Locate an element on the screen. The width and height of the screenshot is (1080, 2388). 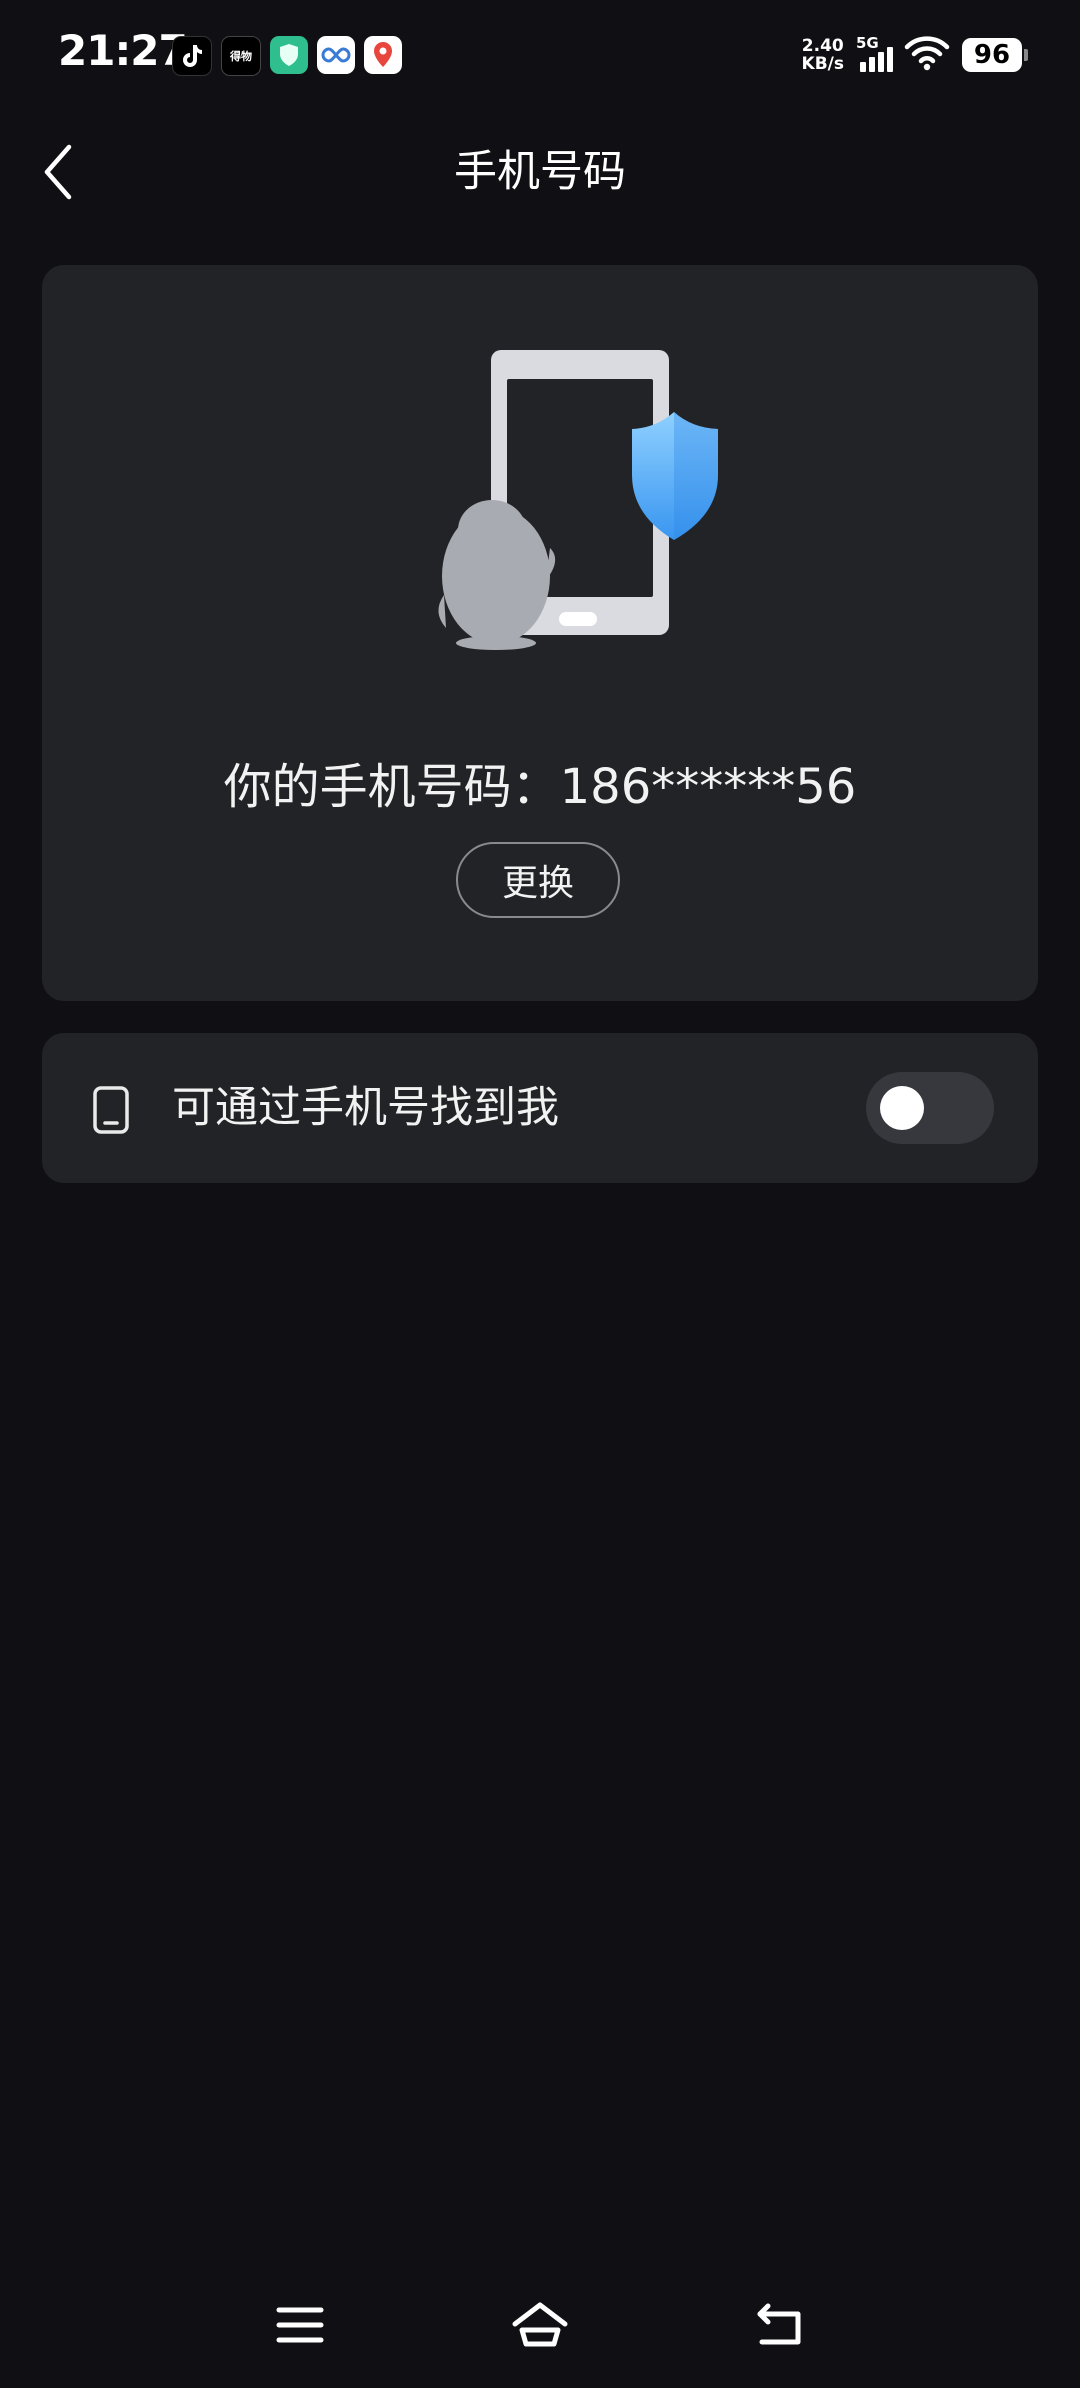
network-speed-unit: KB/s is located at coordinates (822, 64).